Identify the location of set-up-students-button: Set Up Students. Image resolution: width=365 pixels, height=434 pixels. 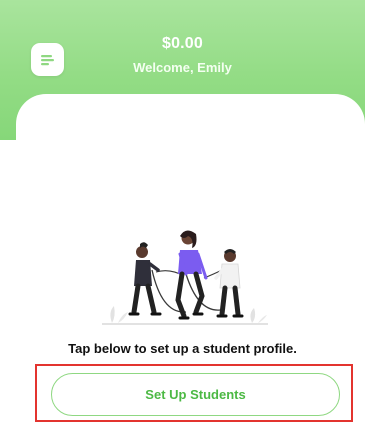
(195, 394).